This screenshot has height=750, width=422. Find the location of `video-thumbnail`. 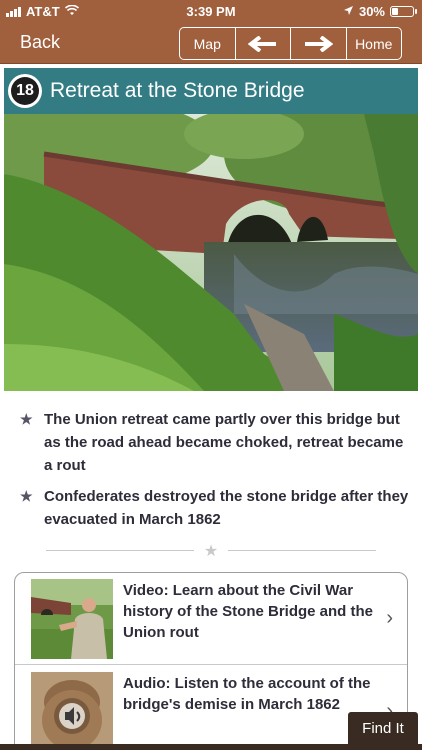

video-thumbnail is located at coordinates (72, 619).